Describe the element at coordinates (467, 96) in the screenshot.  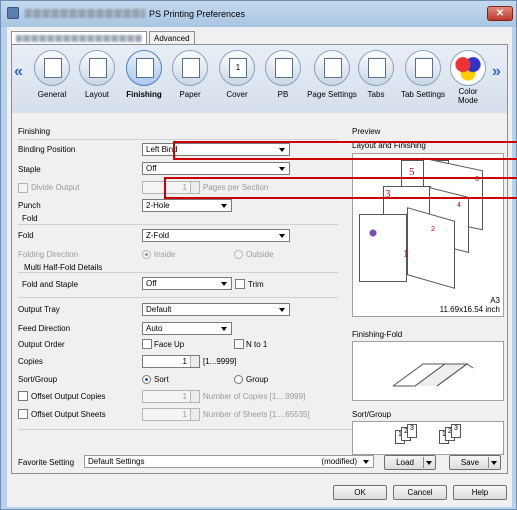
I see `nav-label: Color Mode` at that location.